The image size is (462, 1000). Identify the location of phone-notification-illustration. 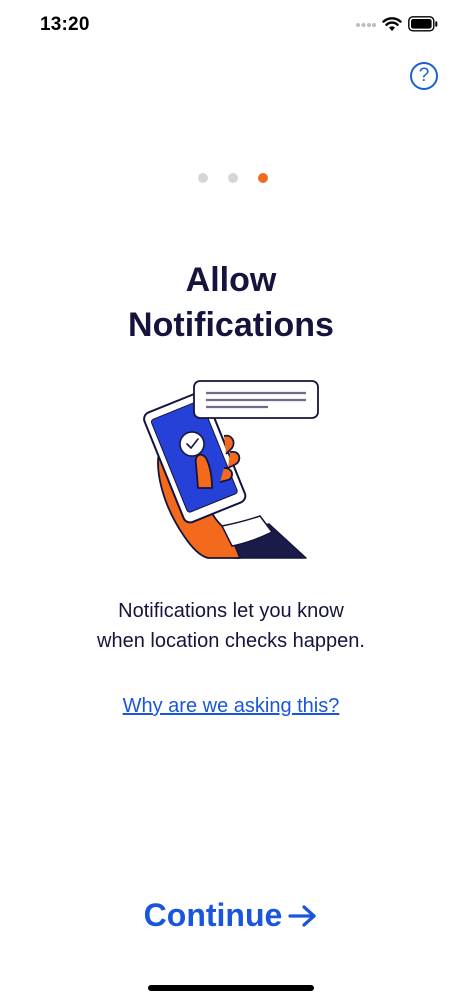
(231, 469).